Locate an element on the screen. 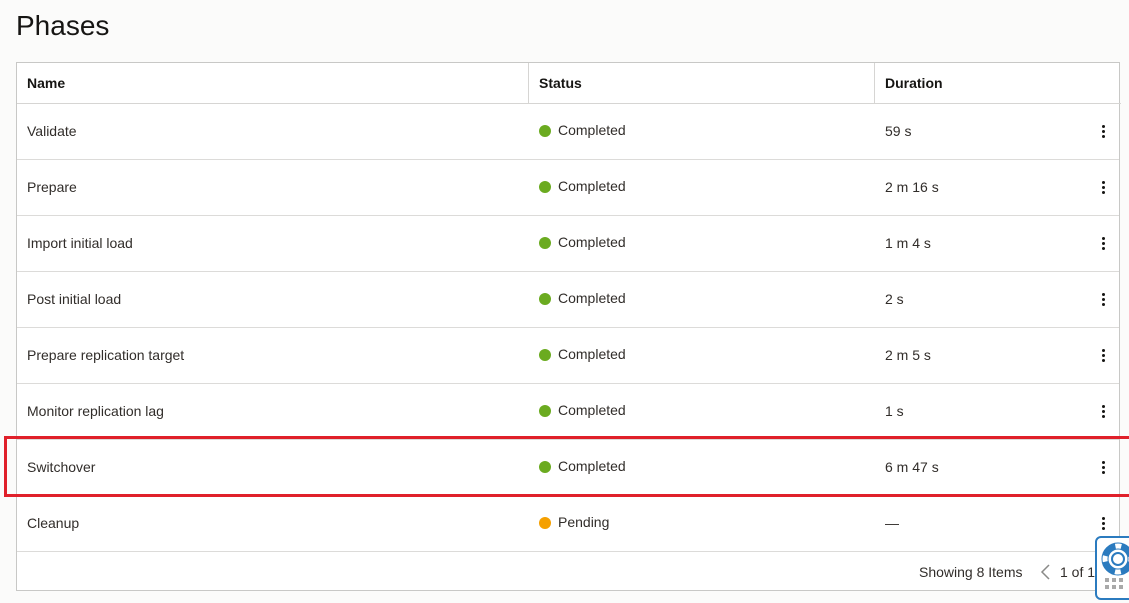 This screenshot has width=1129, height=603. table-row: Prepare Completed 2 m 16 s is located at coordinates (568, 188).